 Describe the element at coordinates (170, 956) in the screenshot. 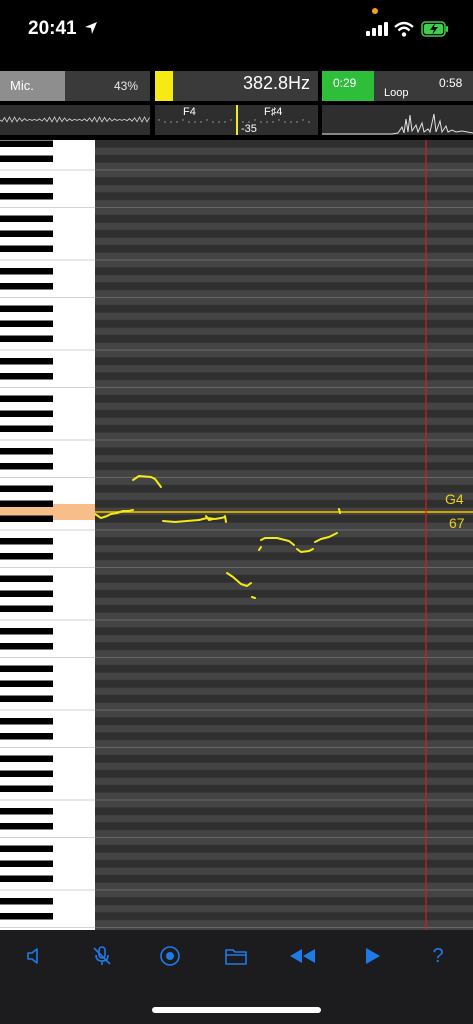

I see `record-button` at that location.